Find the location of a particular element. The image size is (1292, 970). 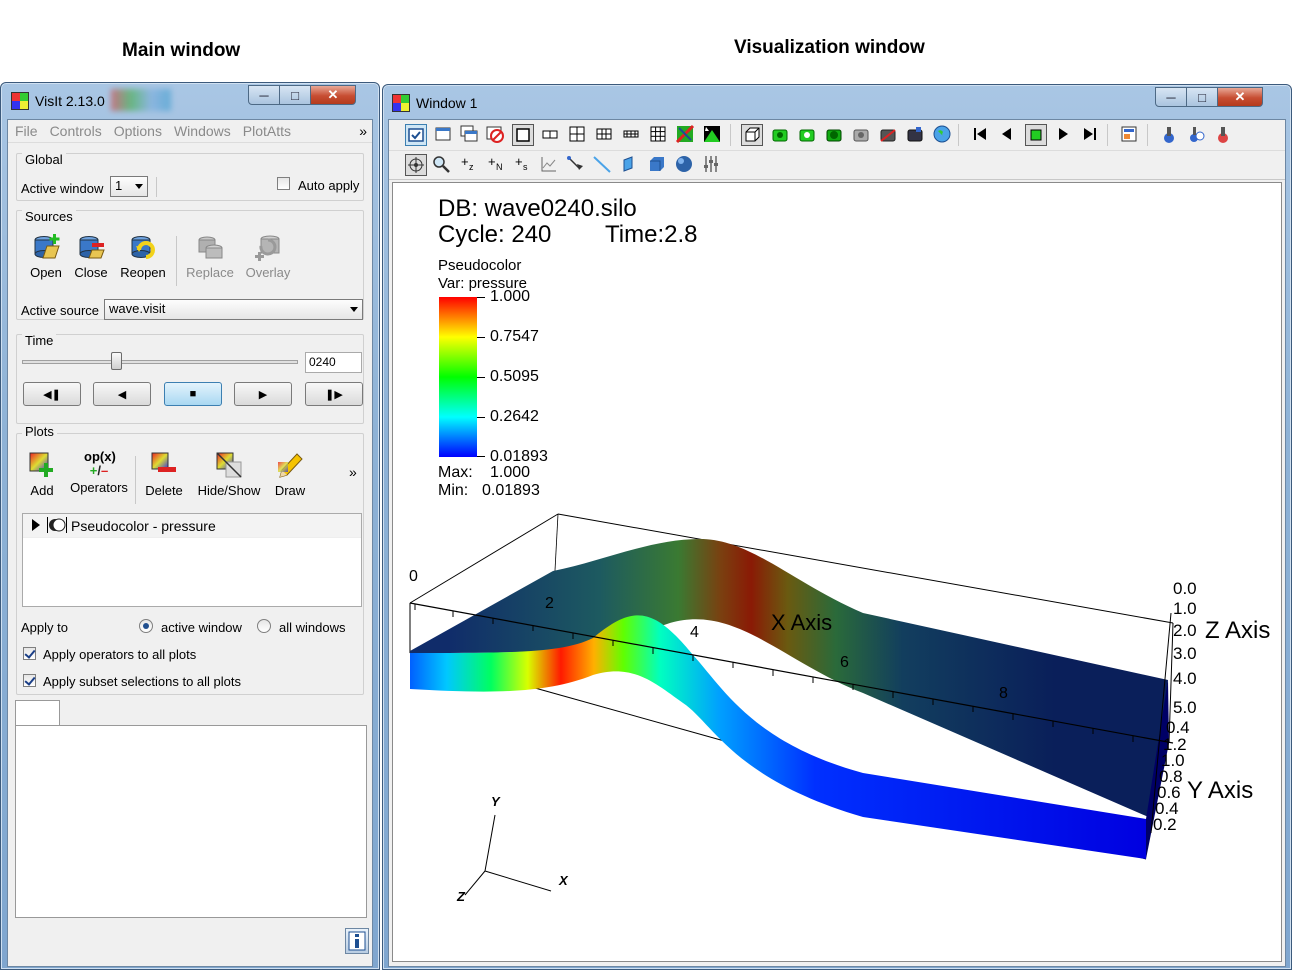

apply-active-window-radio is located at coordinates (146, 626).